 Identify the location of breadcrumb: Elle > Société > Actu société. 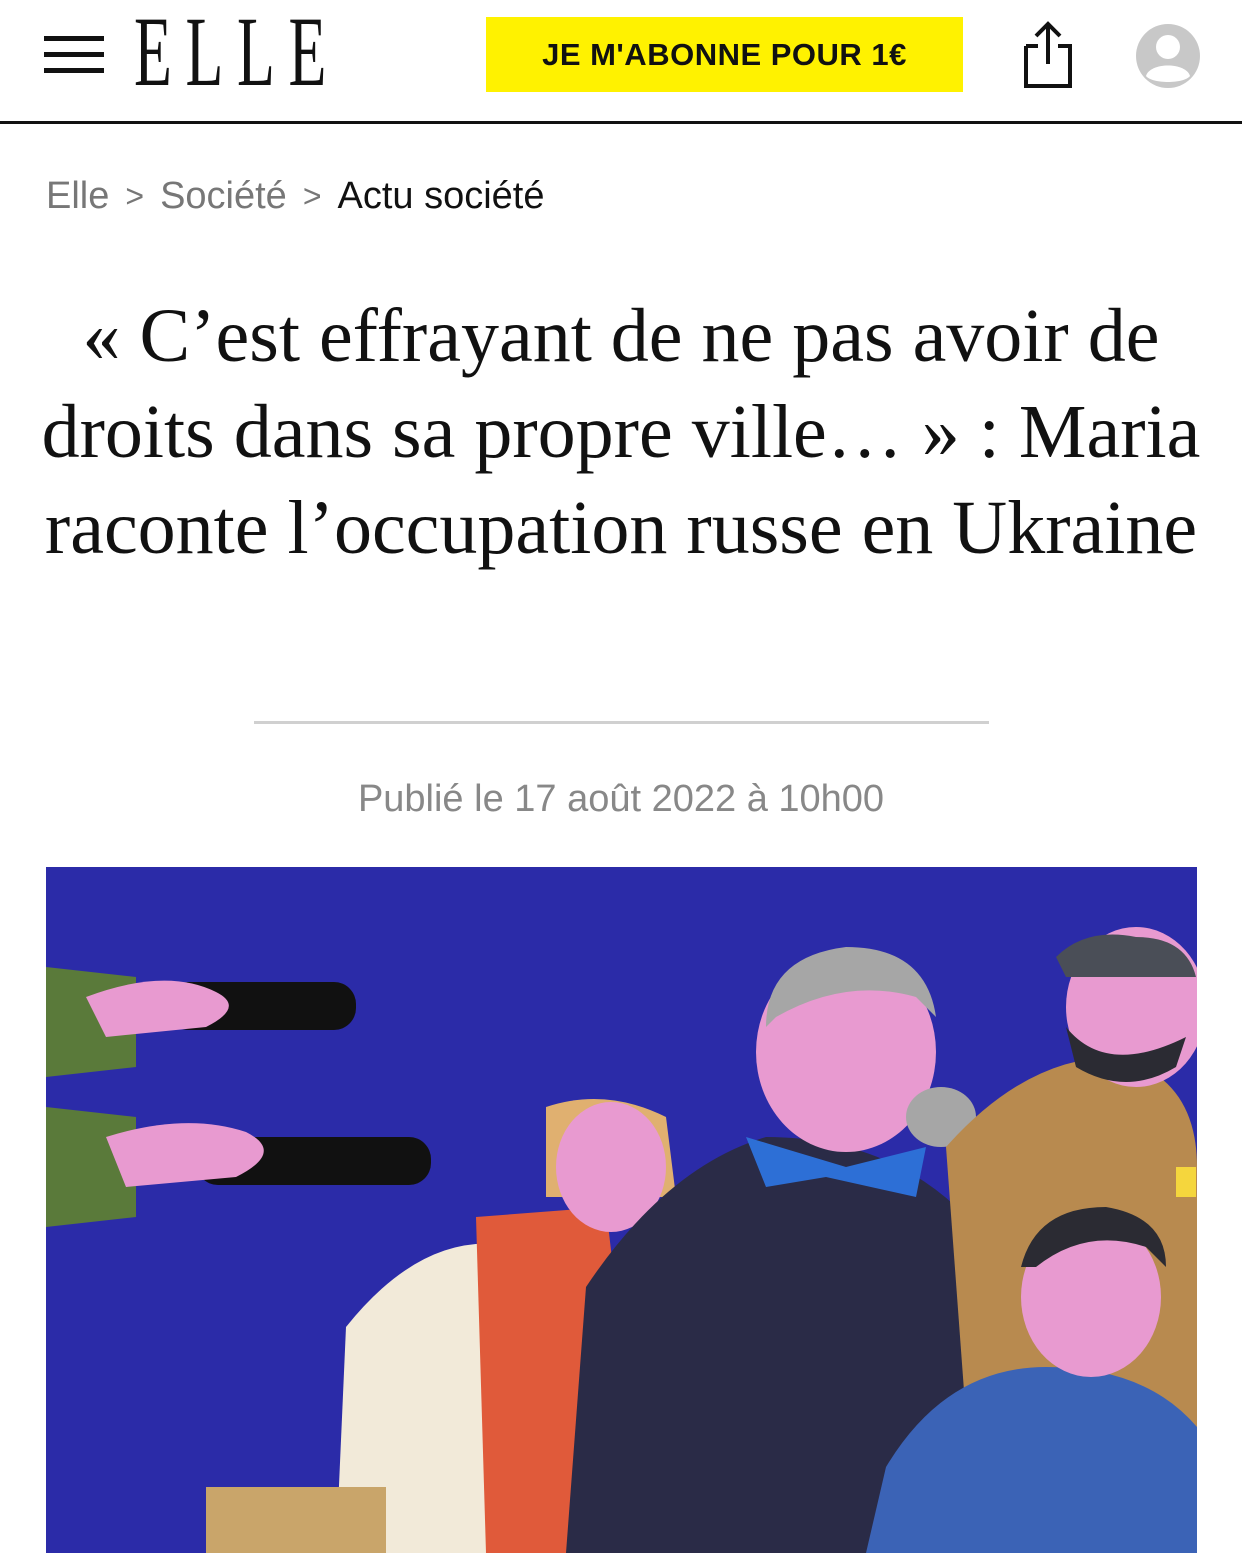
(295, 196).